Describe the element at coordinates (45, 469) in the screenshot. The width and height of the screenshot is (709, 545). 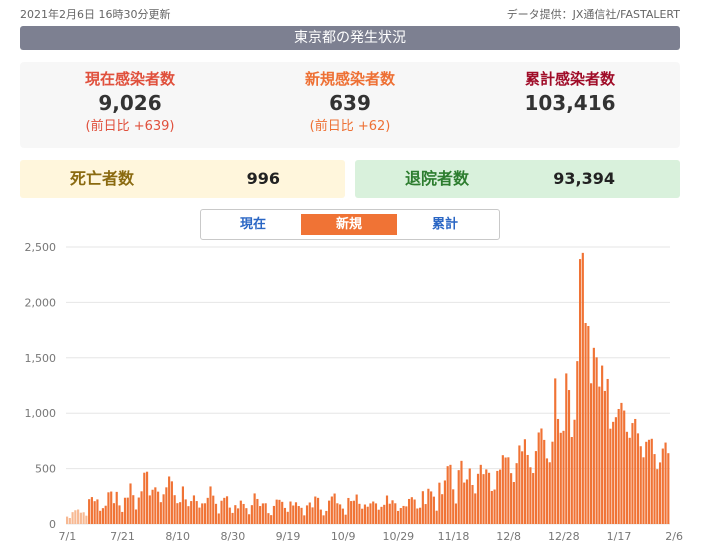
I see `y-tick-label: 500` at that location.